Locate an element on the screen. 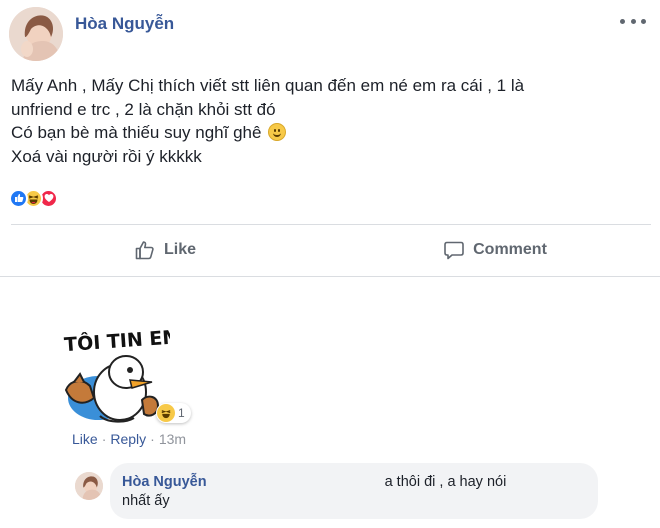  comment-button-label: Comment is located at coordinates (510, 249).